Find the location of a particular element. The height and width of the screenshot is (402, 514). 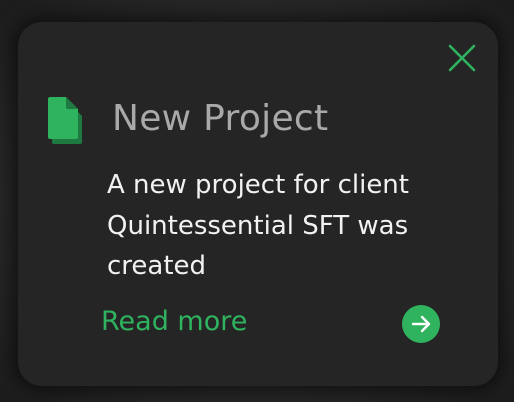

read-more-link: Read more is located at coordinates (174, 321).